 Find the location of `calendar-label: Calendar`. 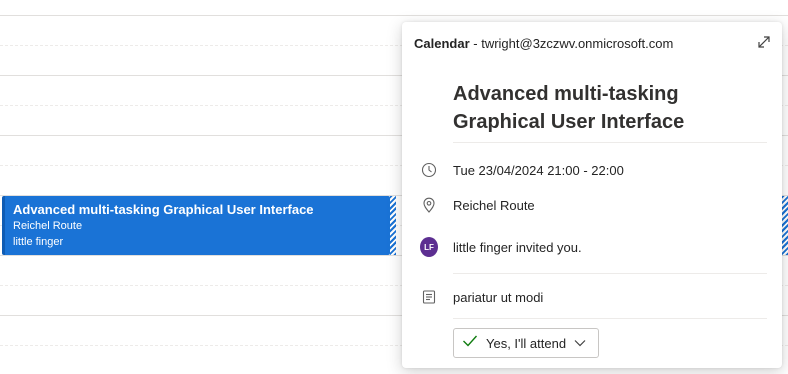

calendar-label: Calendar is located at coordinates (442, 43).